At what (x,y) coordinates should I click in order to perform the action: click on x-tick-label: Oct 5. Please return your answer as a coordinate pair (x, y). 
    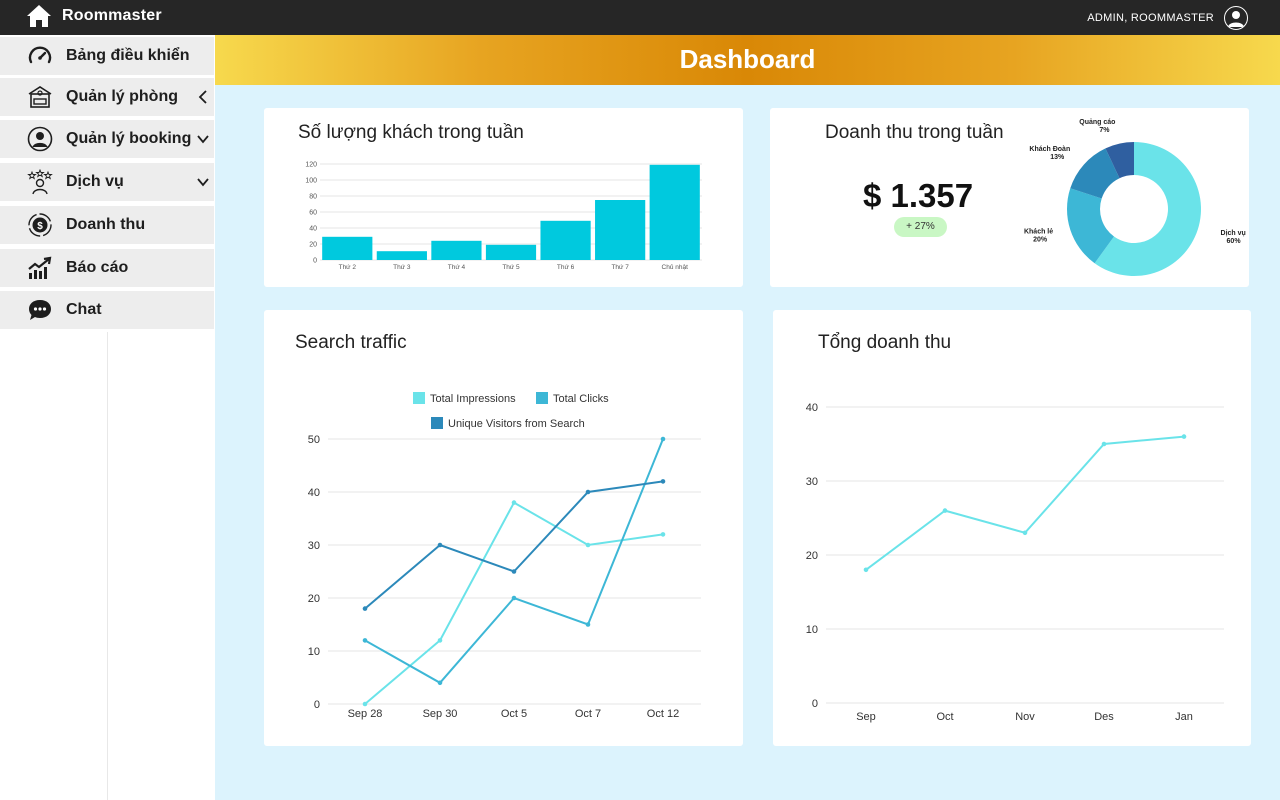
    Looking at the image, I should click on (514, 714).